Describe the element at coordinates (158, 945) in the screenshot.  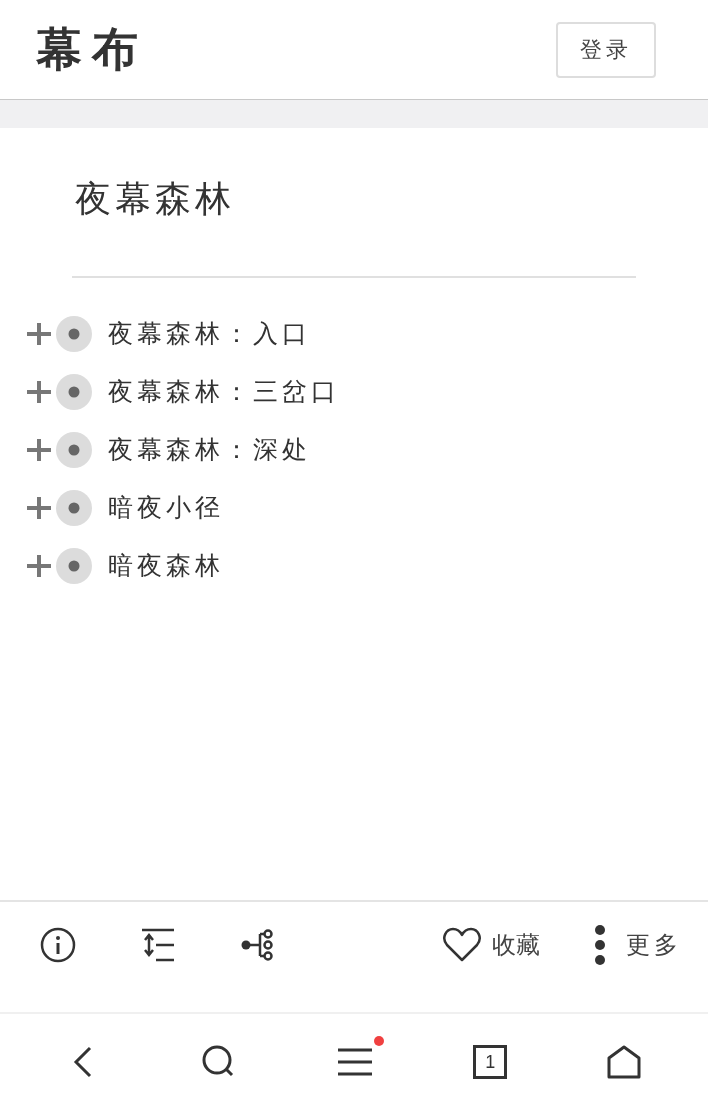
I see `line-spacing-icon` at that location.